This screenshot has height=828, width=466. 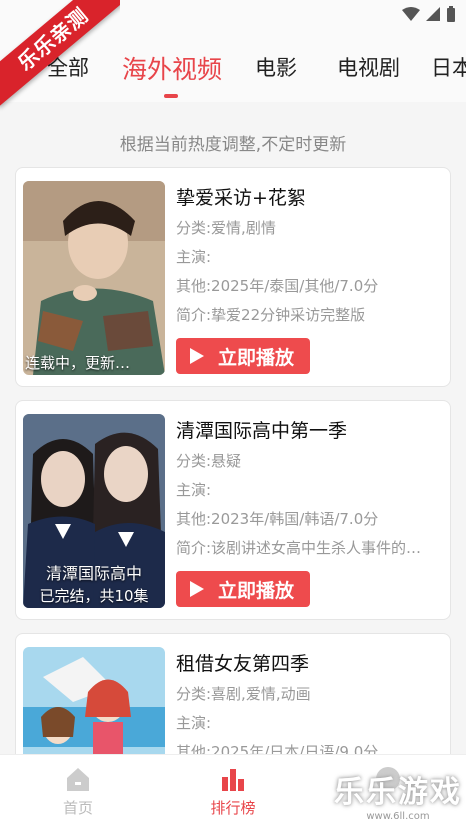 I want to click on active-tab-indicator, so click(x=171, y=96).